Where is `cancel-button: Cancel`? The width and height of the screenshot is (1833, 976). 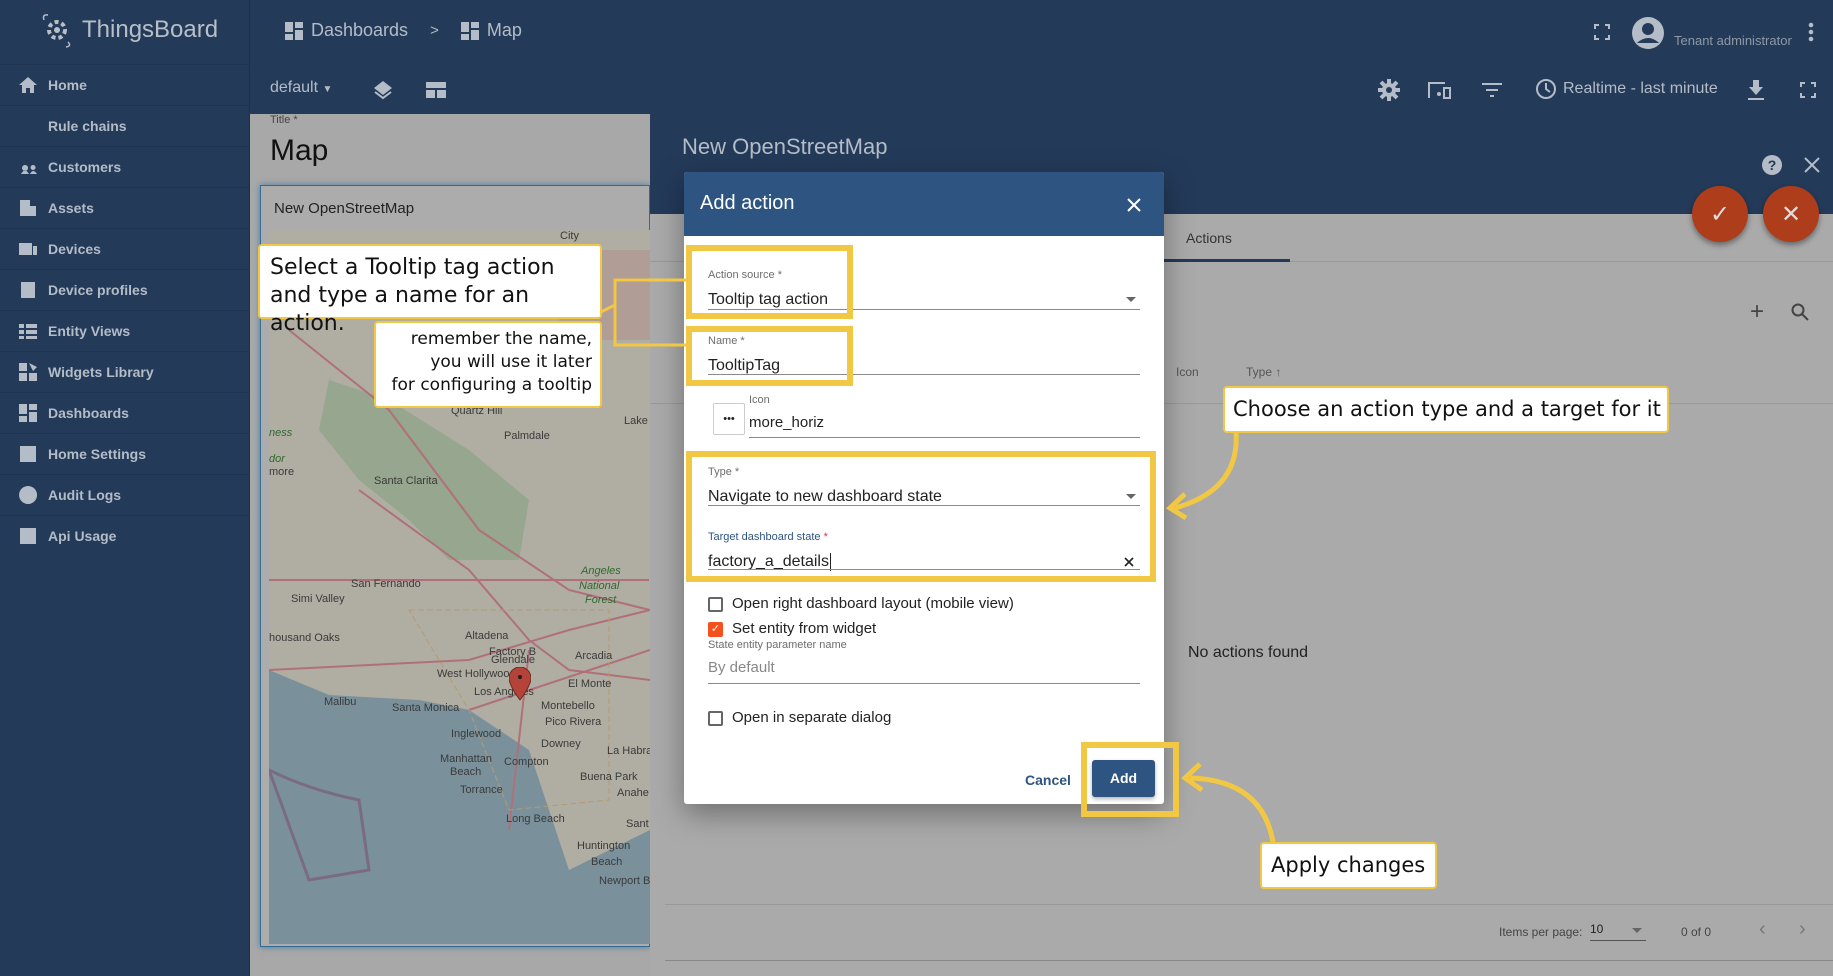 cancel-button: Cancel is located at coordinates (1048, 780).